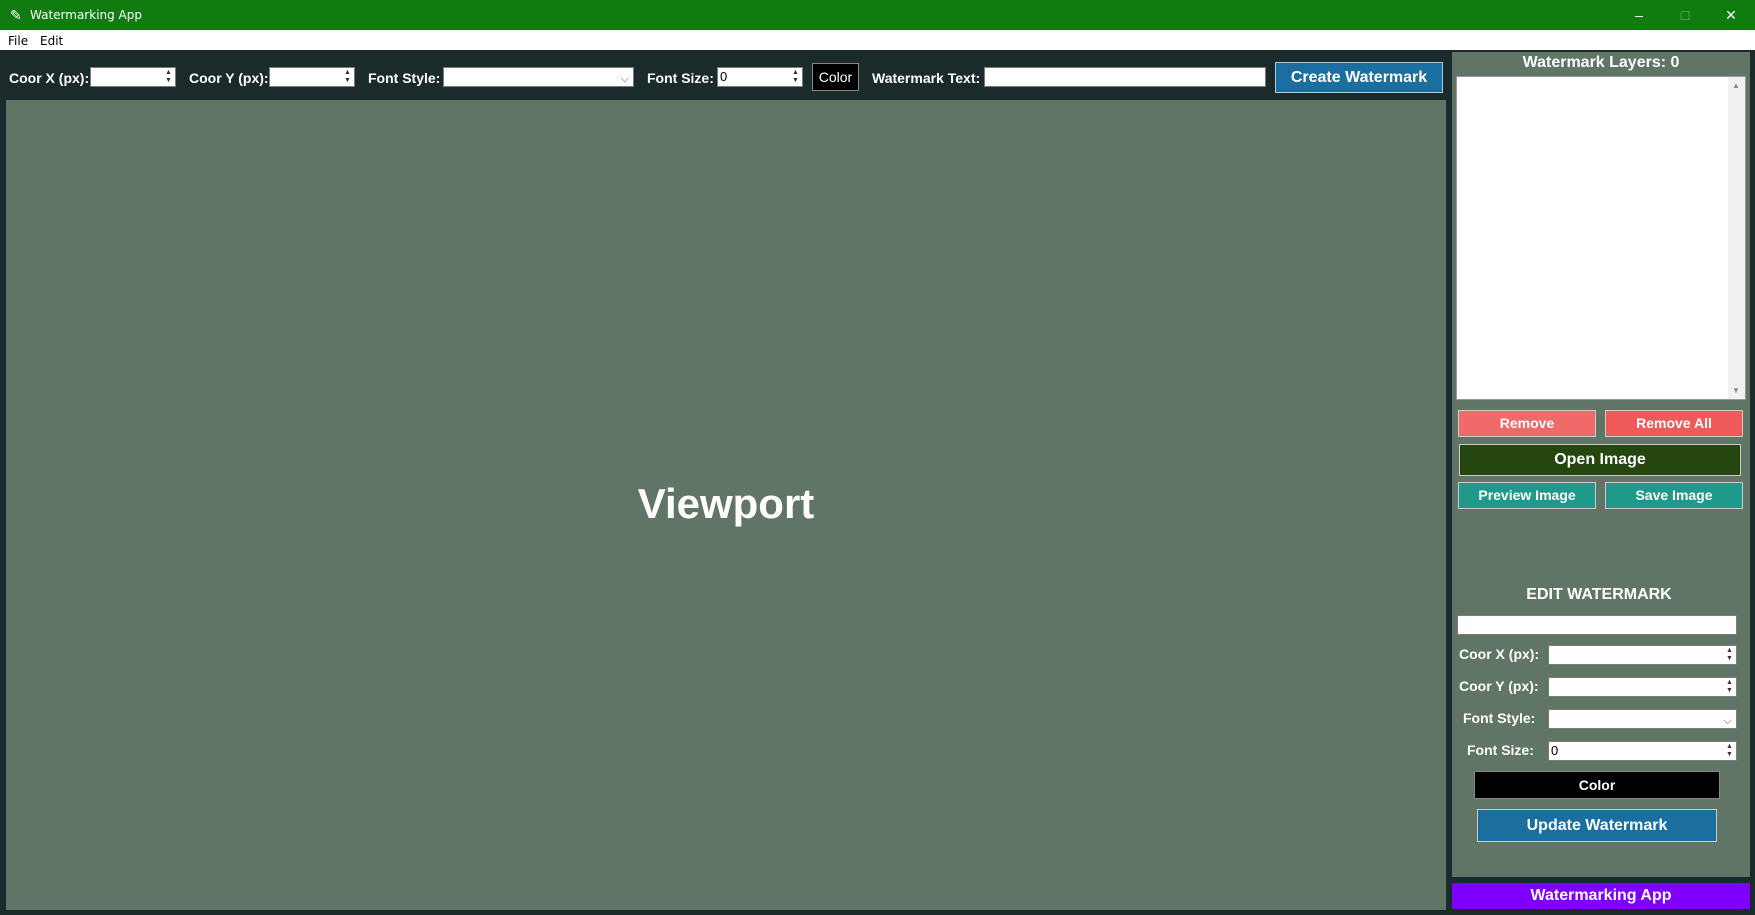 This screenshot has width=1755, height=915. Describe the element at coordinates (1499, 718) in the screenshot. I see `edit-font-style-label: Font Style:` at that location.